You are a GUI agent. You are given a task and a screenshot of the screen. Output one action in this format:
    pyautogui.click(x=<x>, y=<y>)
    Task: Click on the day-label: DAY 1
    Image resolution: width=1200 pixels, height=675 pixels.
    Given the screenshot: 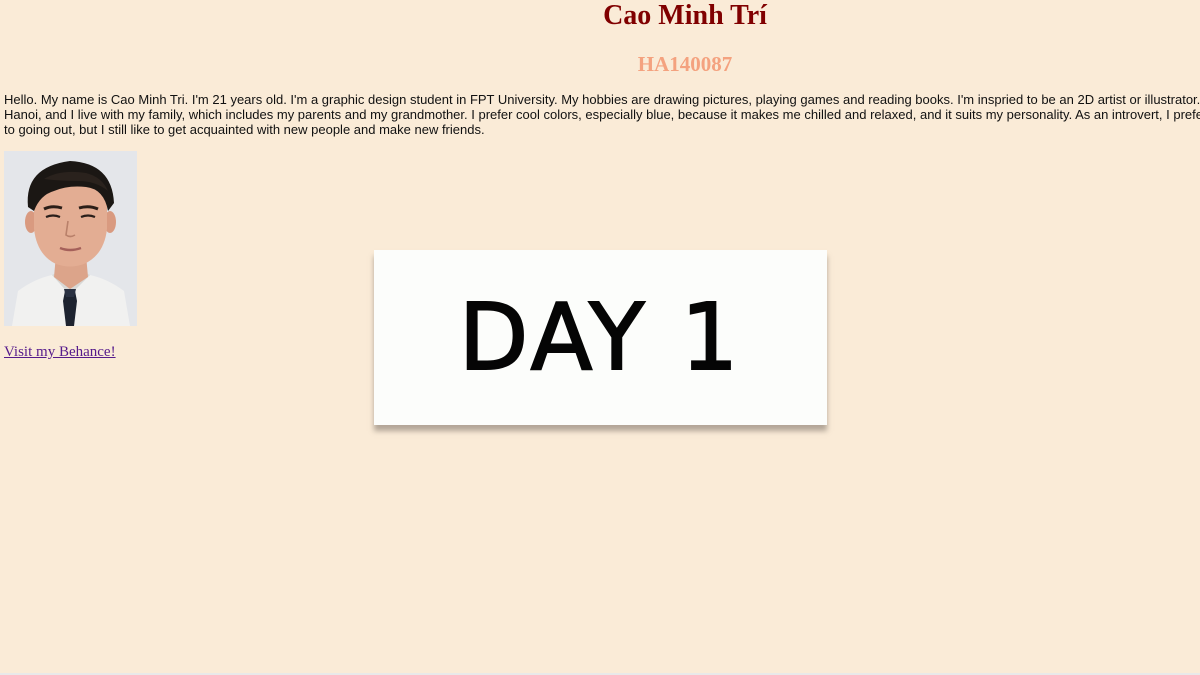 What is the action you would take?
    pyautogui.click(x=600, y=337)
    